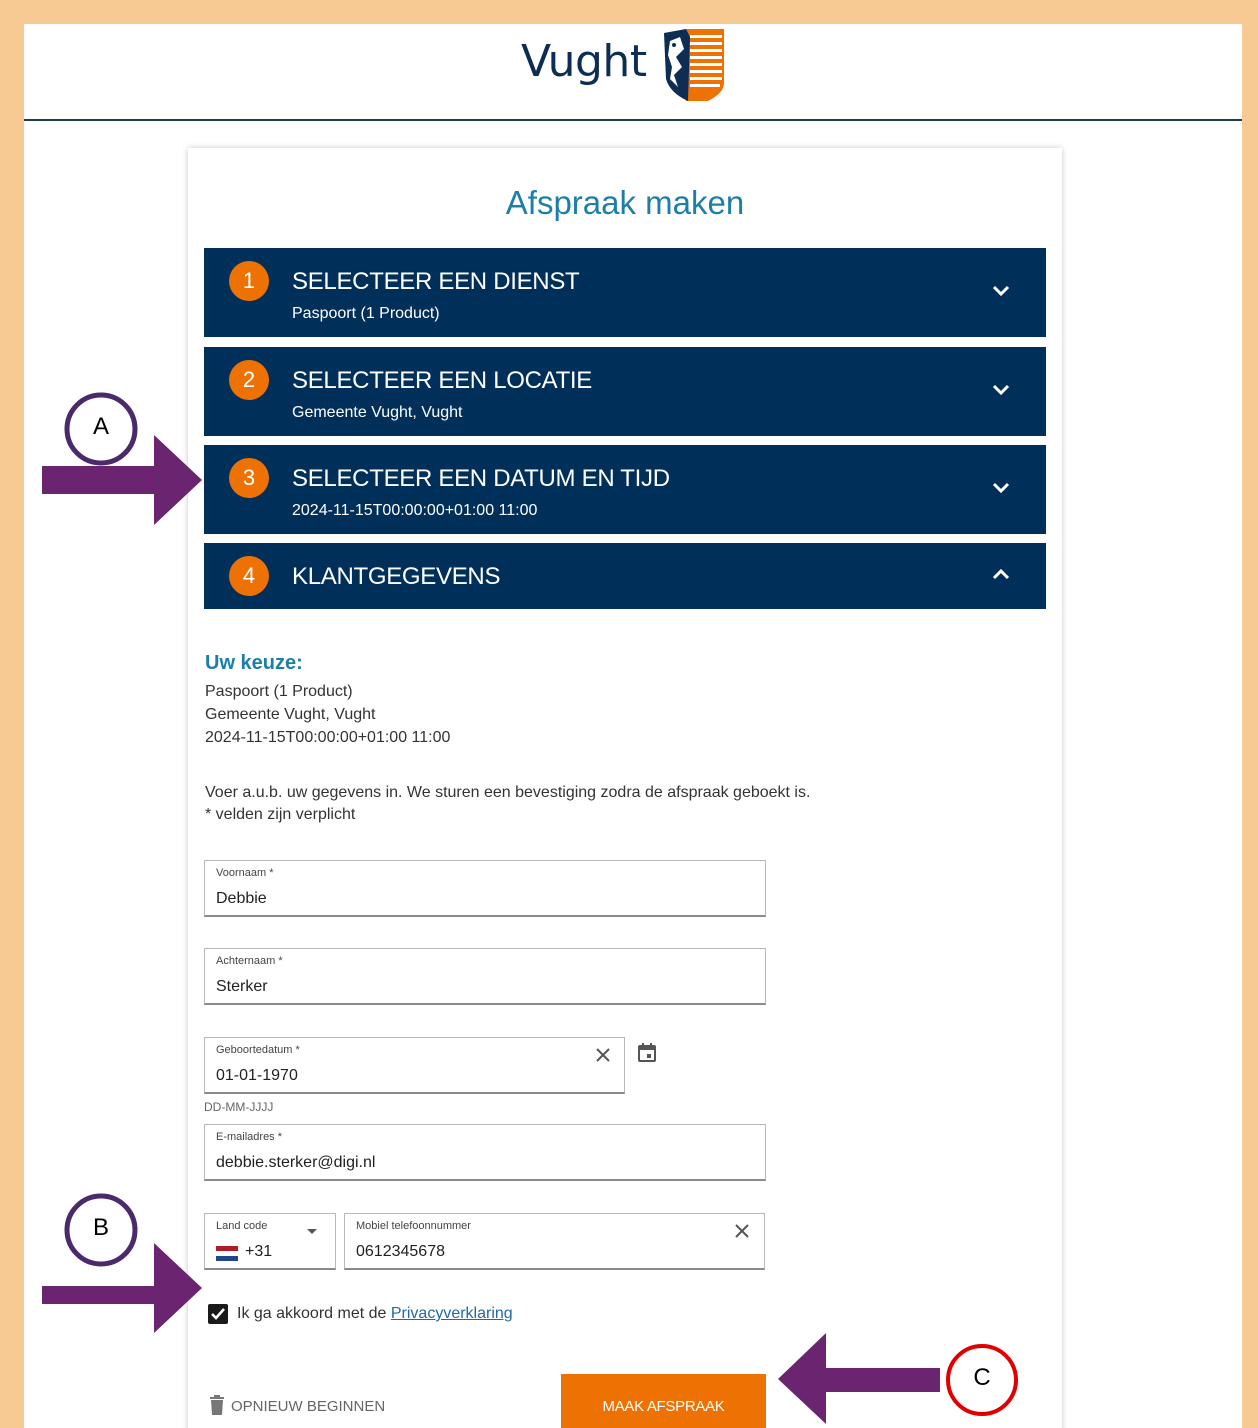 The width and height of the screenshot is (1258, 1428). Describe the element at coordinates (242, 1226) in the screenshot. I see `field-label: Land code` at that location.